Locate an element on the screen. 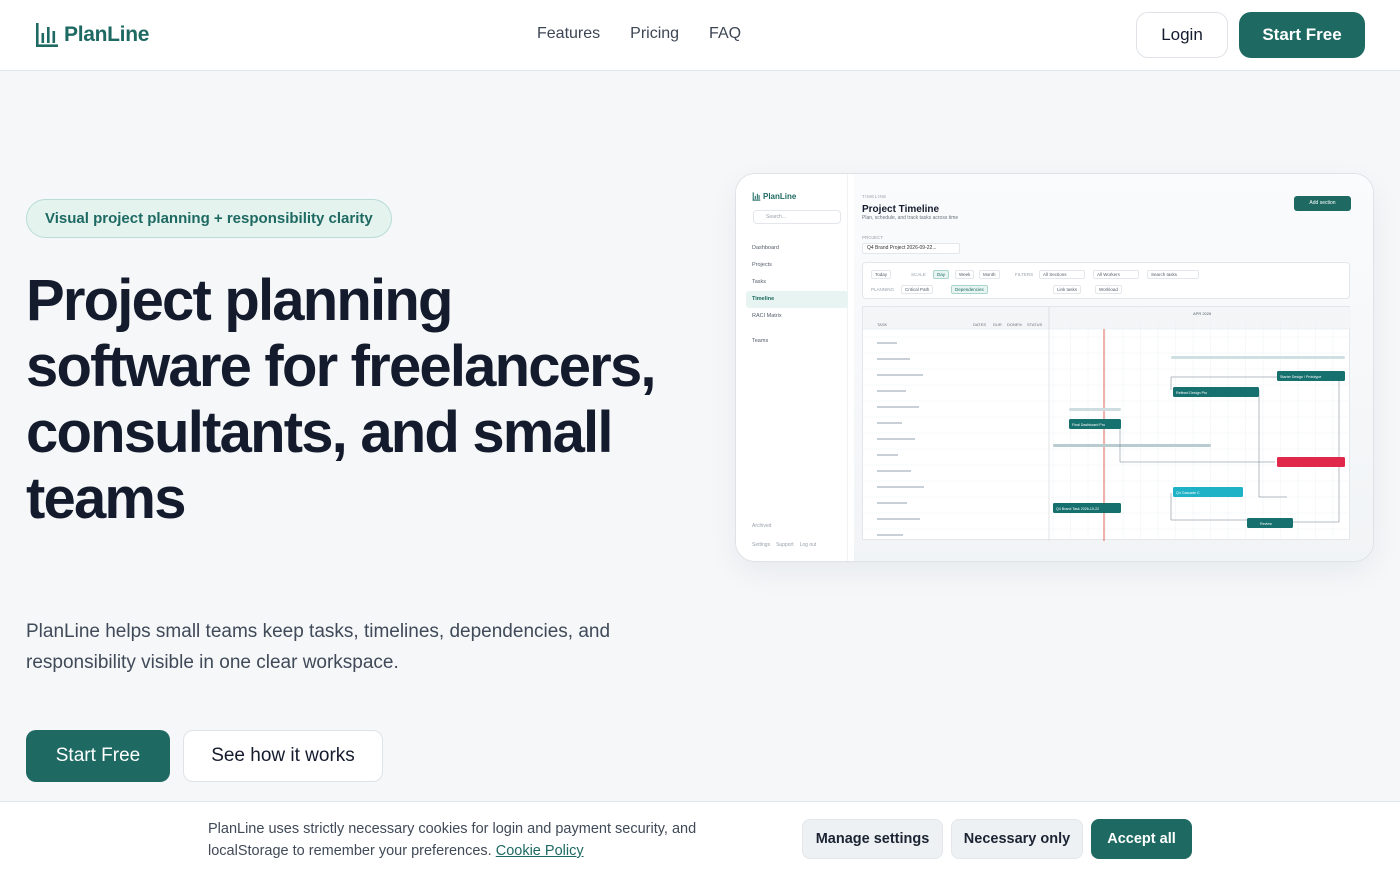 The height and width of the screenshot is (875, 1400). preview-logo: PlanLine is located at coordinates (774, 196).